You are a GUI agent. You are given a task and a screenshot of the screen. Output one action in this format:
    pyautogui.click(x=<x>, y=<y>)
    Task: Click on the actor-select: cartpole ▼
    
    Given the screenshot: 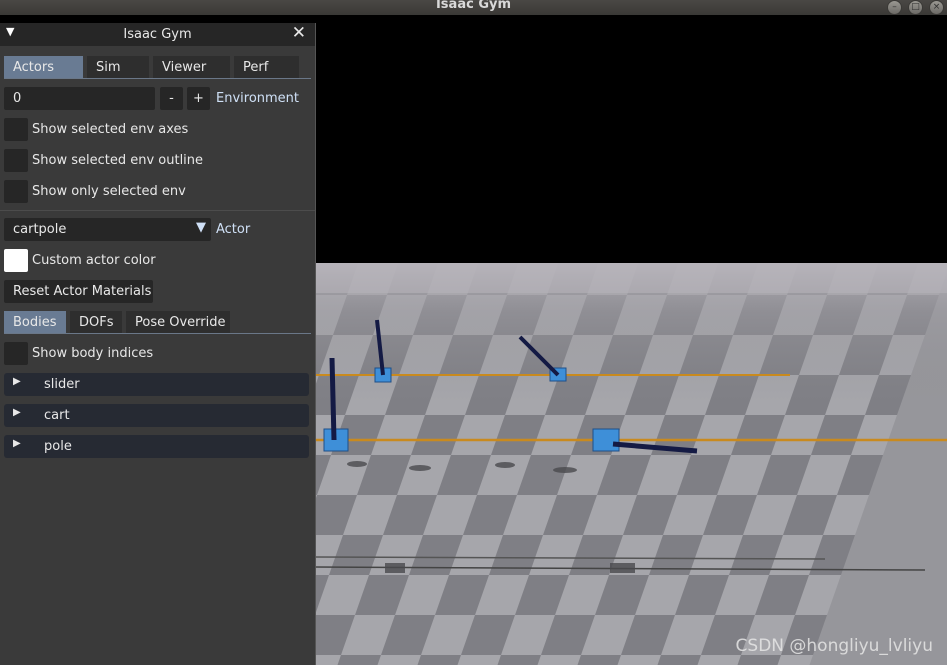 What is the action you would take?
    pyautogui.click(x=107, y=229)
    